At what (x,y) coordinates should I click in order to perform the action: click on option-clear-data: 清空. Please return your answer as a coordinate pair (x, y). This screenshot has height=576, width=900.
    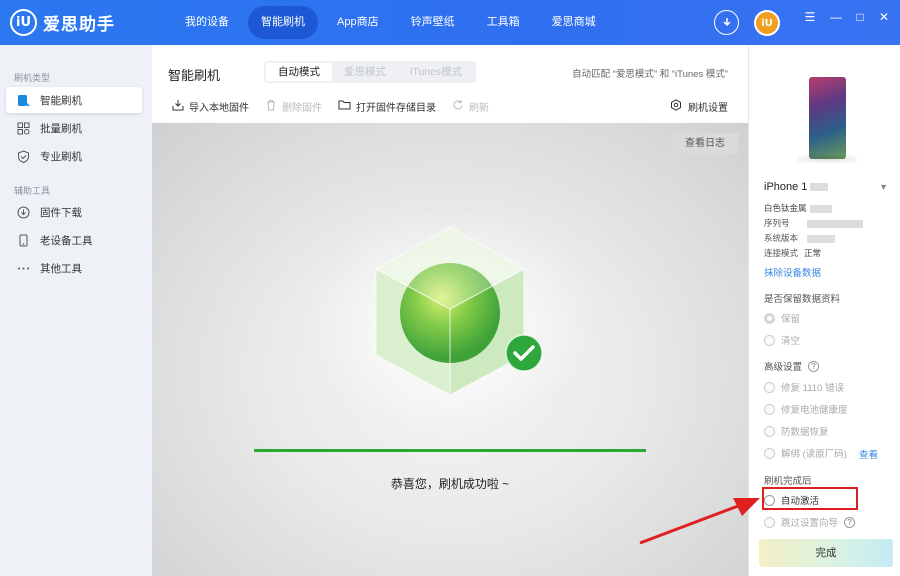
    Looking at the image, I should click on (782, 340).